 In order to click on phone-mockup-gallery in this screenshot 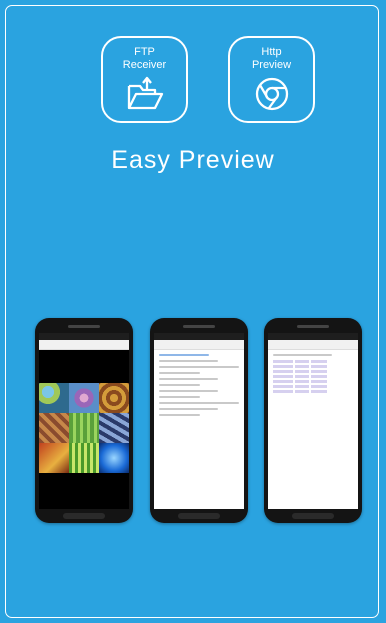, I will do `click(84, 420)`.